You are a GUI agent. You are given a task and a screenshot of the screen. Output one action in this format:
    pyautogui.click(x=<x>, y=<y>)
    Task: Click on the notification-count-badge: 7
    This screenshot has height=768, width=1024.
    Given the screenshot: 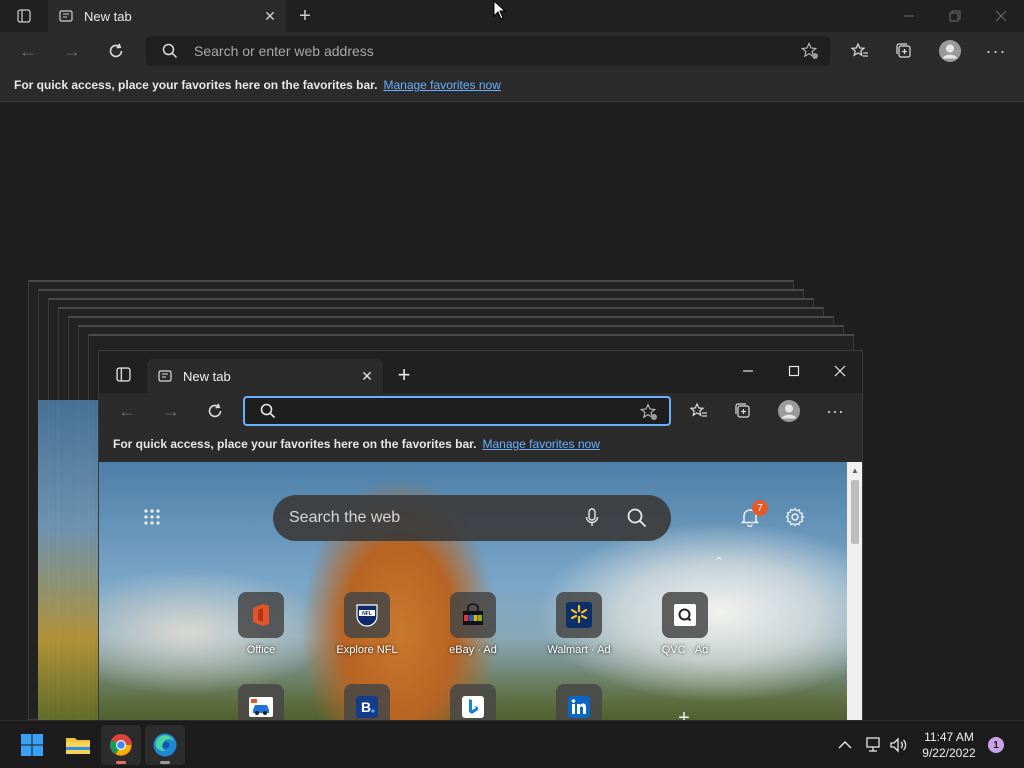 What is the action you would take?
    pyautogui.click(x=760, y=508)
    